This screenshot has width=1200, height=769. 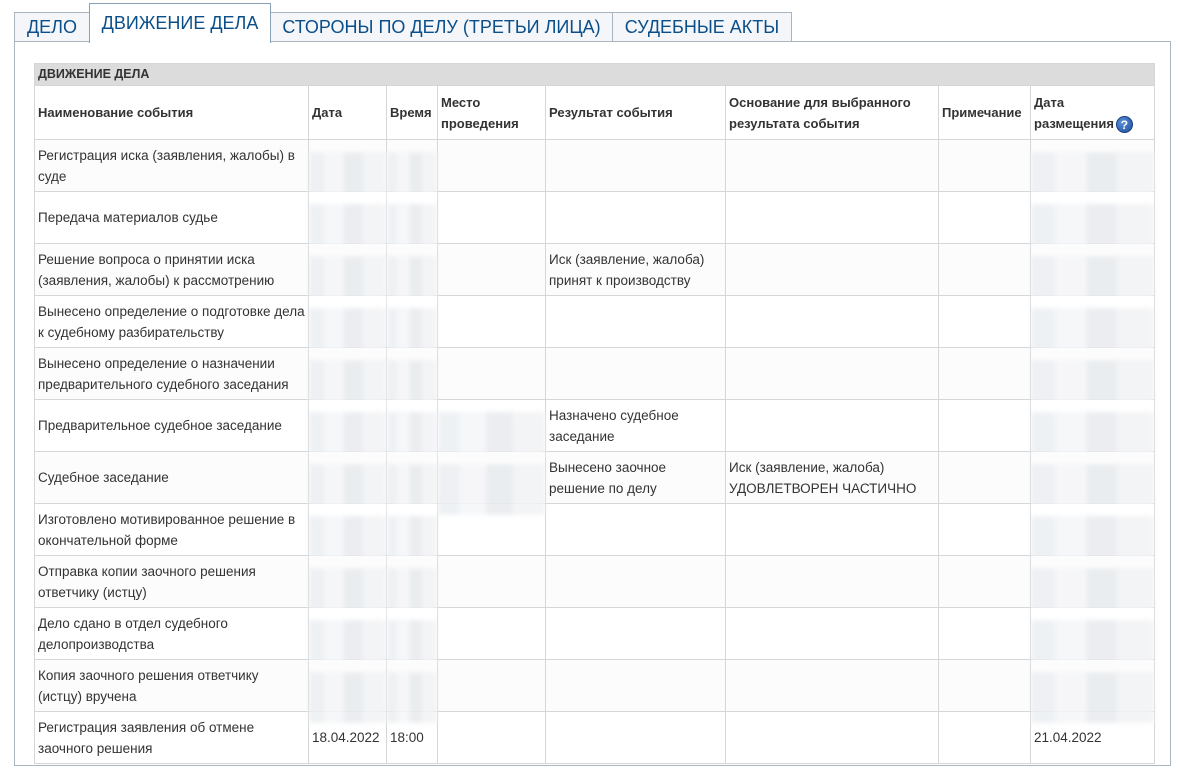 I want to click on tab-court-acts: СУДЕБНЫЕ АКТЫ, so click(x=702, y=27).